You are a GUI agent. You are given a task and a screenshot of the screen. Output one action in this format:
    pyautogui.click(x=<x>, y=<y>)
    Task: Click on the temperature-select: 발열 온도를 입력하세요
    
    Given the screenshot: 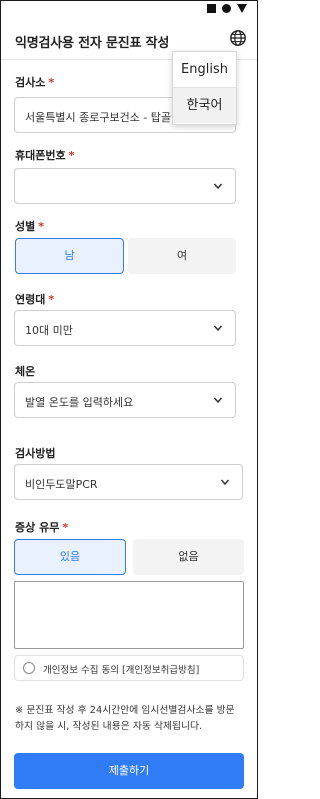 What is the action you would take?
    pyautogui.click(x=125, y=400)
    